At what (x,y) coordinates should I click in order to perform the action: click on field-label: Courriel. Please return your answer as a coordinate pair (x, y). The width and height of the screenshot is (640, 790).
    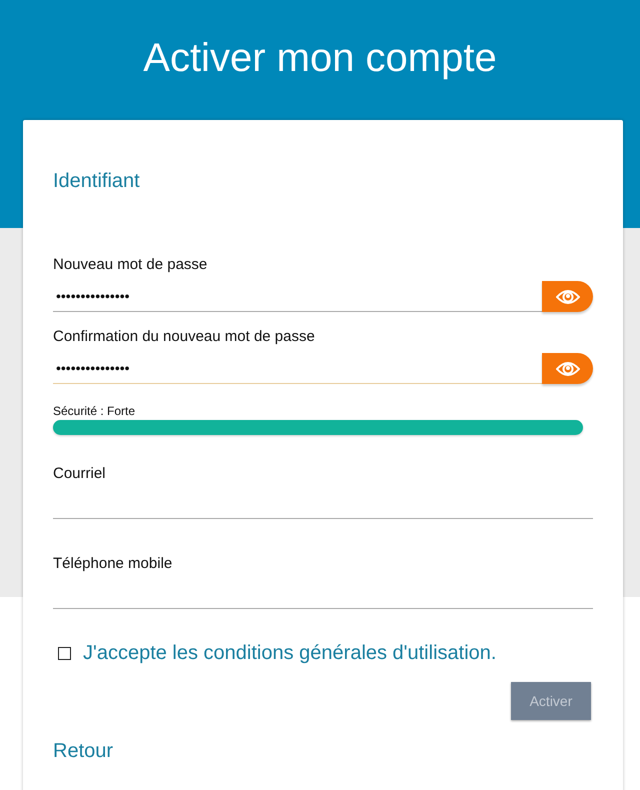
    Looking at the image, I should click on (80, 473).